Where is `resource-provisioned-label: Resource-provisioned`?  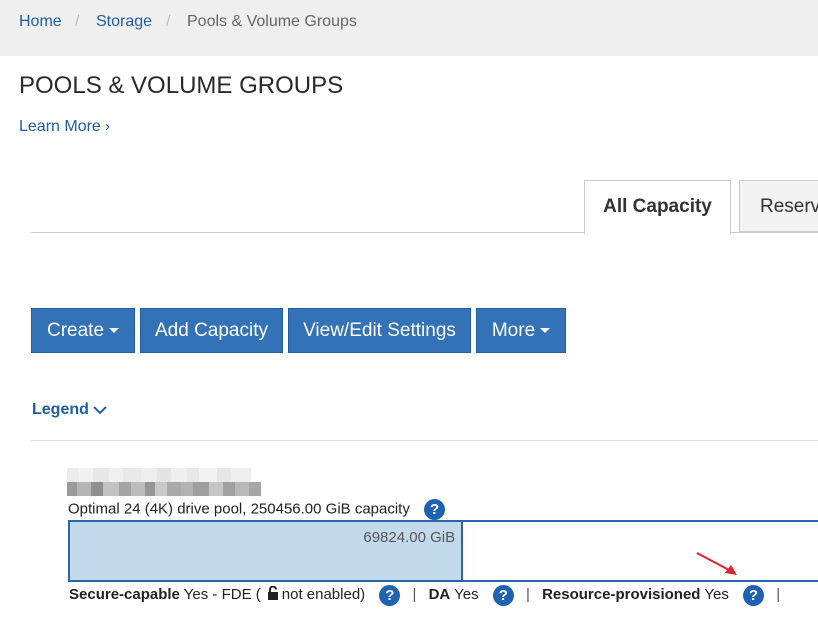
resource-provisioned-label: Resource-provisioned is located at coordinates (621, 594).